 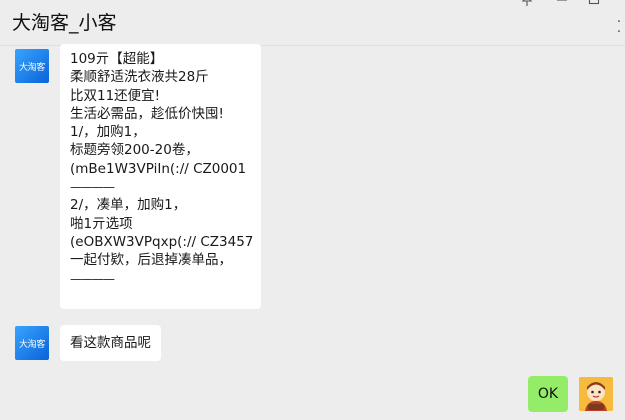 I want to click on title-bar: 大淘客_小客 · ·, so click(x=312, y=23).